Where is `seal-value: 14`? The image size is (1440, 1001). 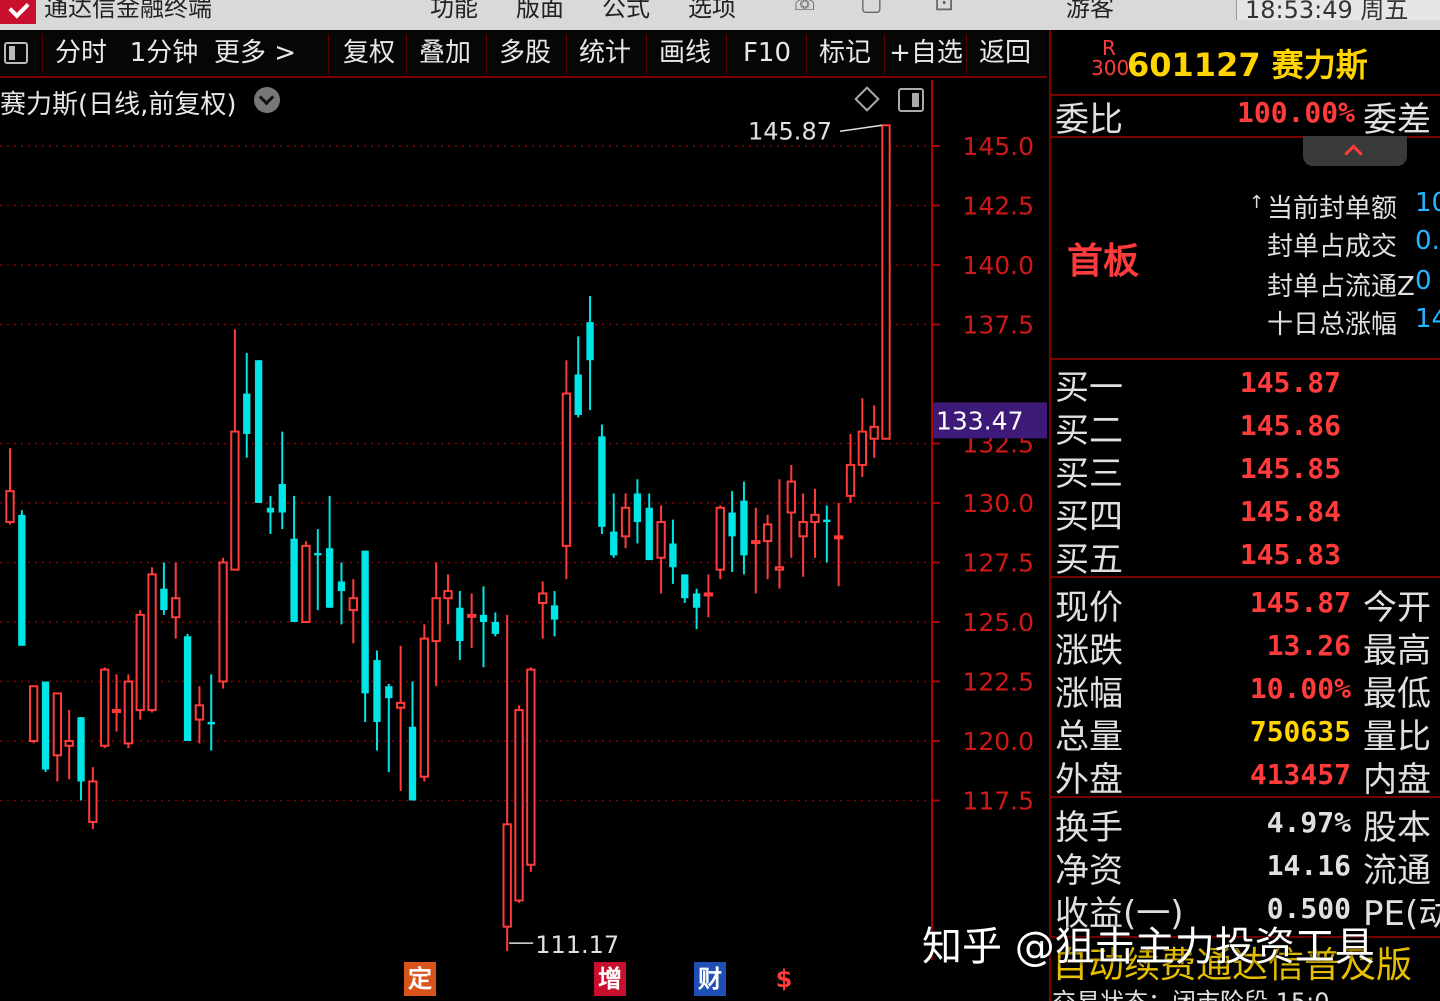
seal-value: 14 is located at coordinates (1427, 319).